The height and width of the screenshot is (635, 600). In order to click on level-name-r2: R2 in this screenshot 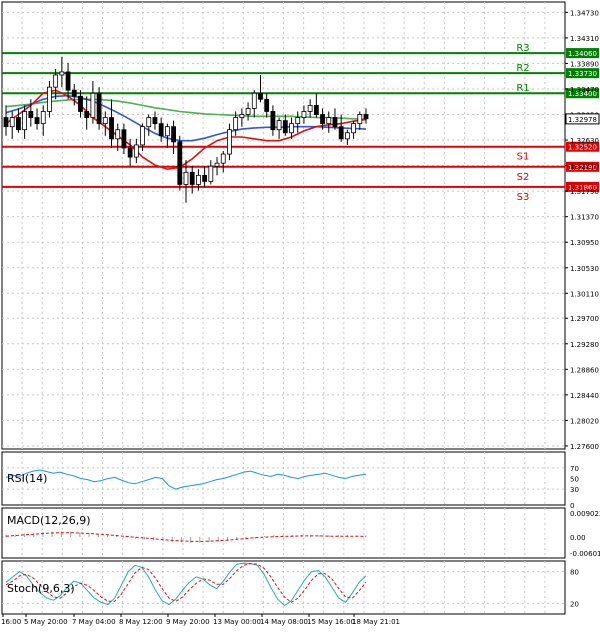, I will do `click(522, 68)`.